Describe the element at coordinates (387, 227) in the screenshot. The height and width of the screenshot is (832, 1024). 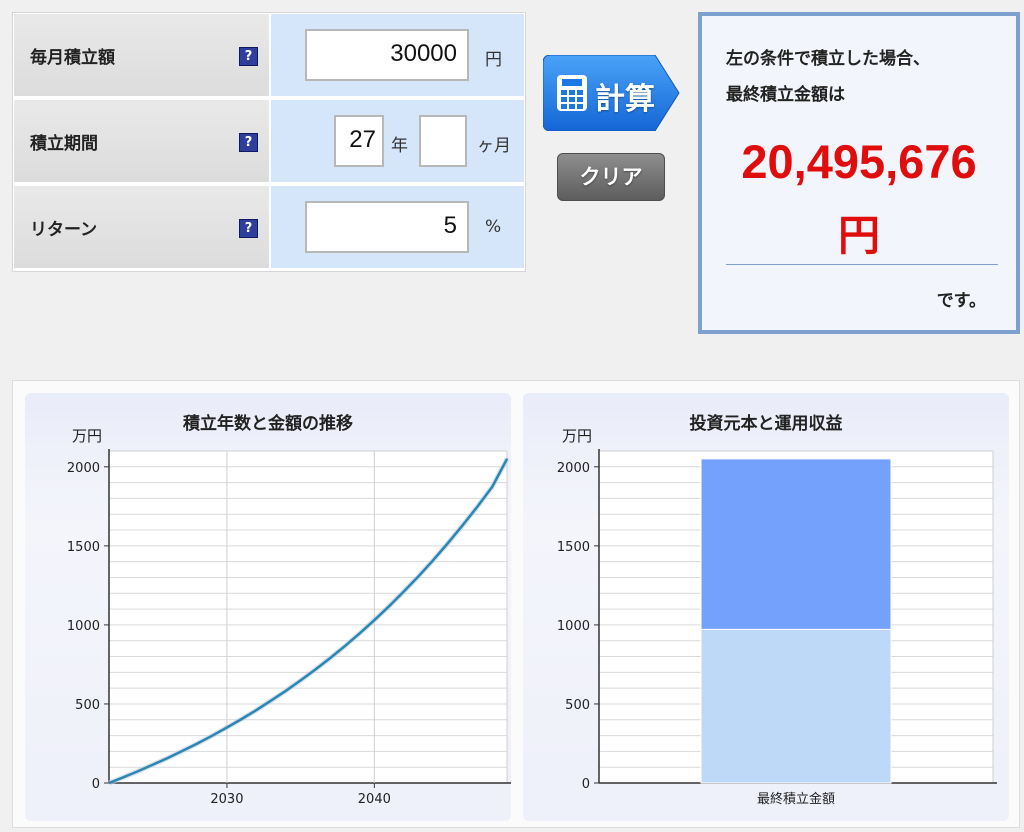
I see `return-rate-input: 5` at that location.